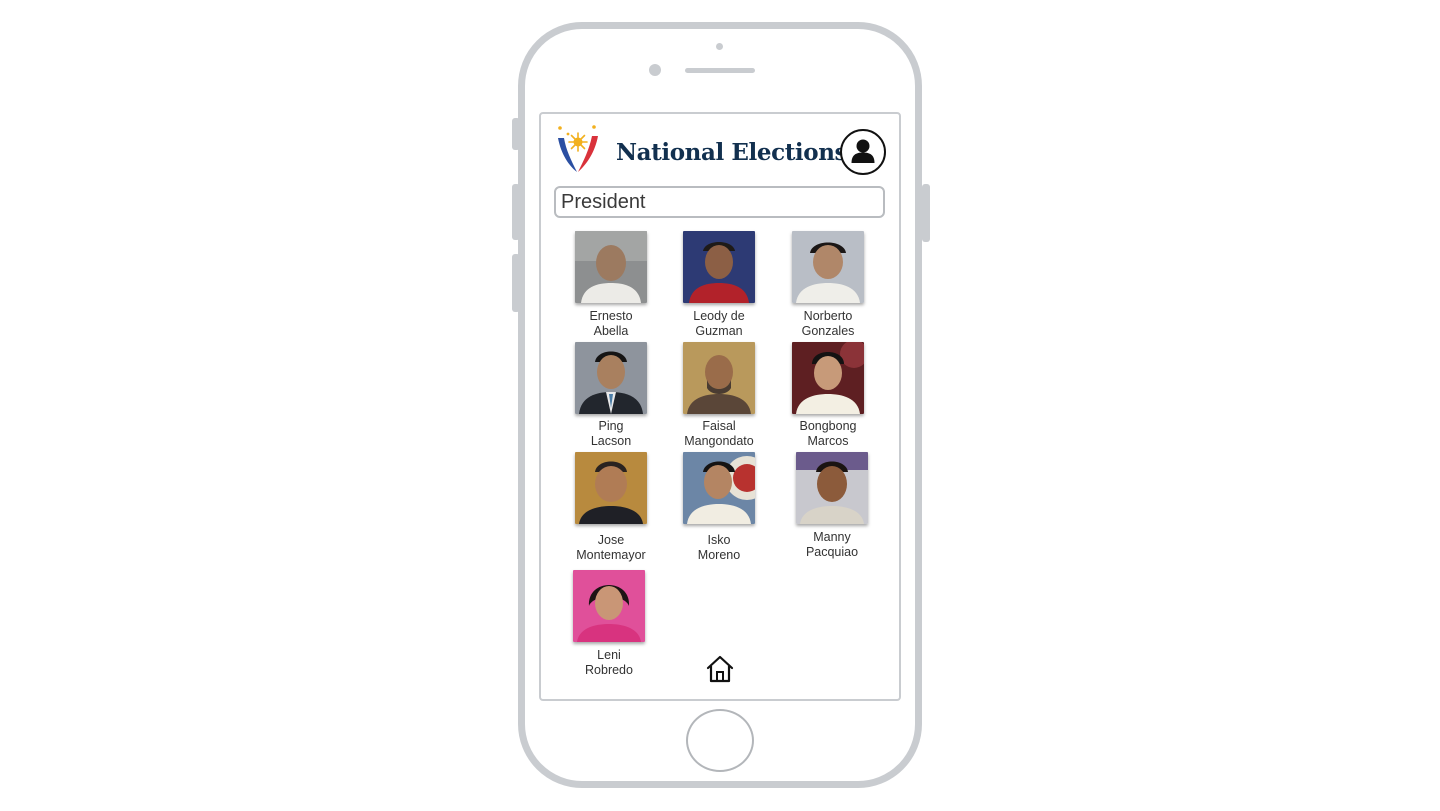  Describe the element at coordinates (609, 662) in the screenshot. I see `candidate-name: Leni Robredo` at that location.